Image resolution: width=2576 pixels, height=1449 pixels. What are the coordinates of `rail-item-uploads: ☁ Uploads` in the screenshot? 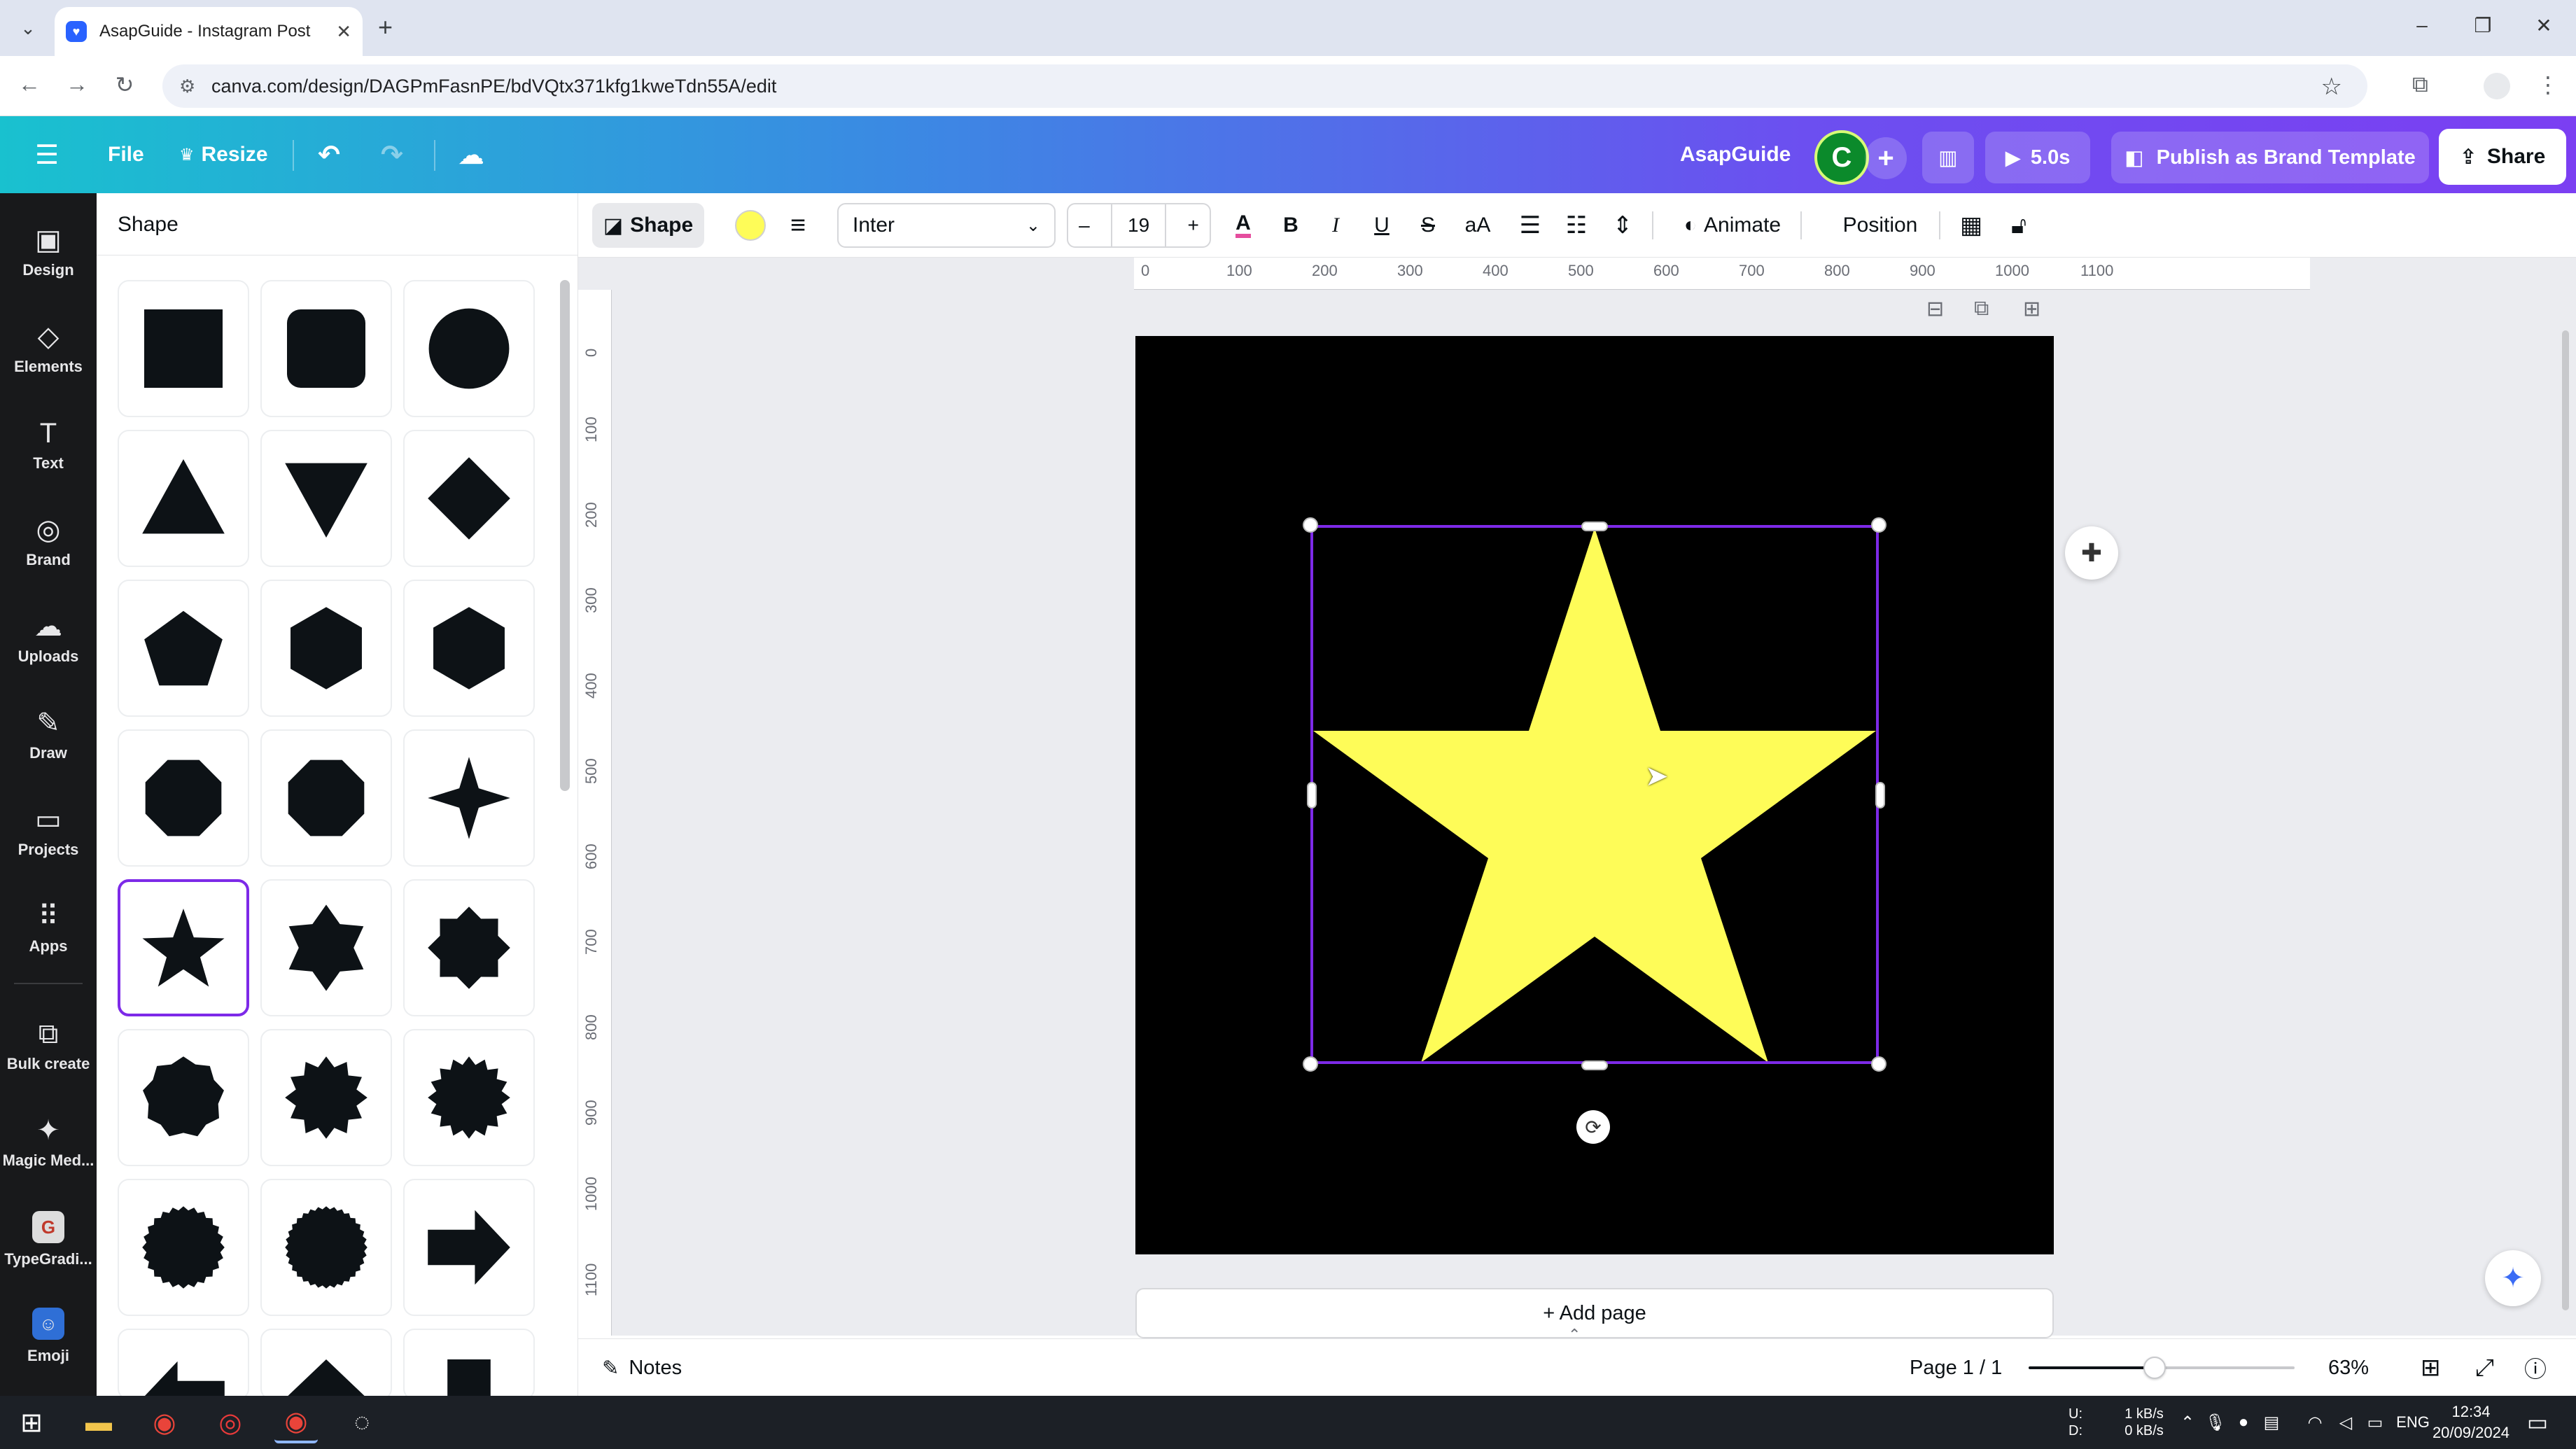 It's located at (48, 639).